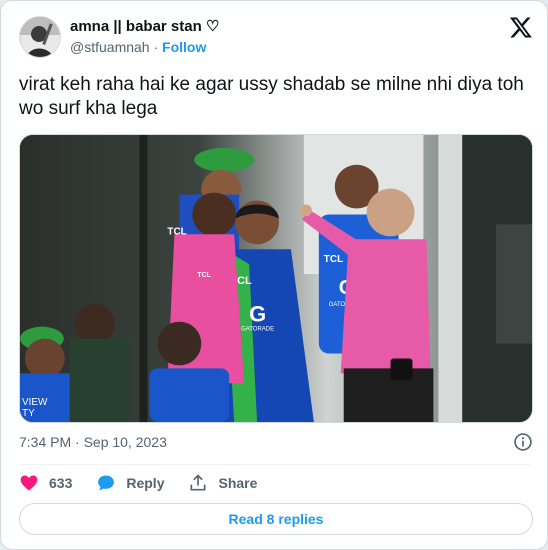 This screenshot has width=548, height=550. I want to click on reply-button: Reply, so click(130, 483).